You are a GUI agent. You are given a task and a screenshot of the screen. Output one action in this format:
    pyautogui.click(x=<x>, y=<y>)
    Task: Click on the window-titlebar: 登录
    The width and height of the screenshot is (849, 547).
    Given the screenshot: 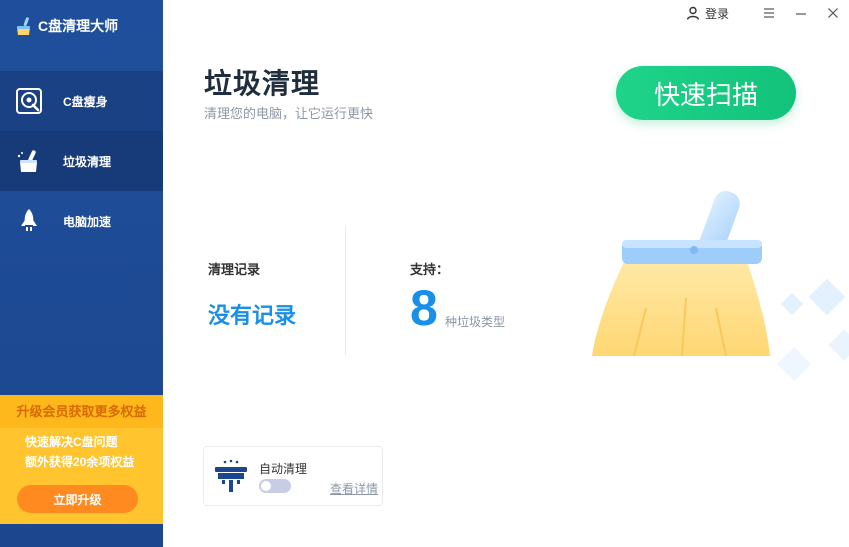 What is the action you would take?
    pyautogui.click(x=767, y=13)
    